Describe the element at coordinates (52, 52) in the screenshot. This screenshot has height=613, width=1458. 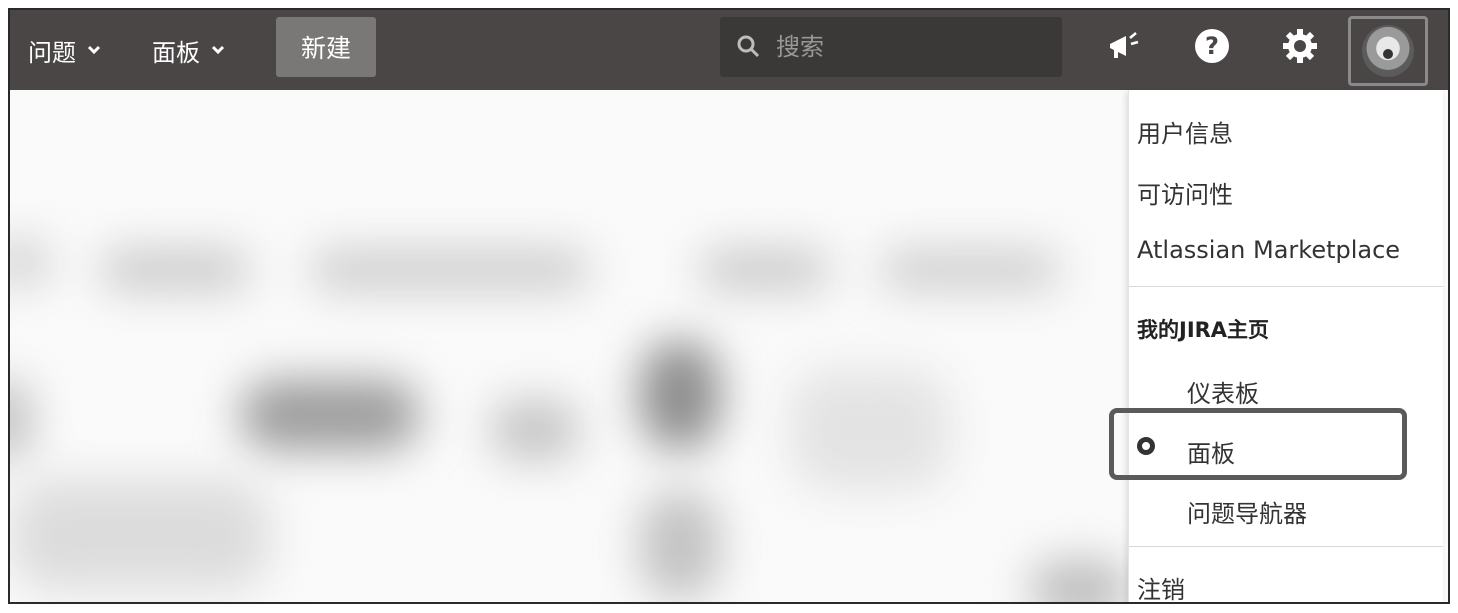
I see `issues-menu-label: 问题` at that location.